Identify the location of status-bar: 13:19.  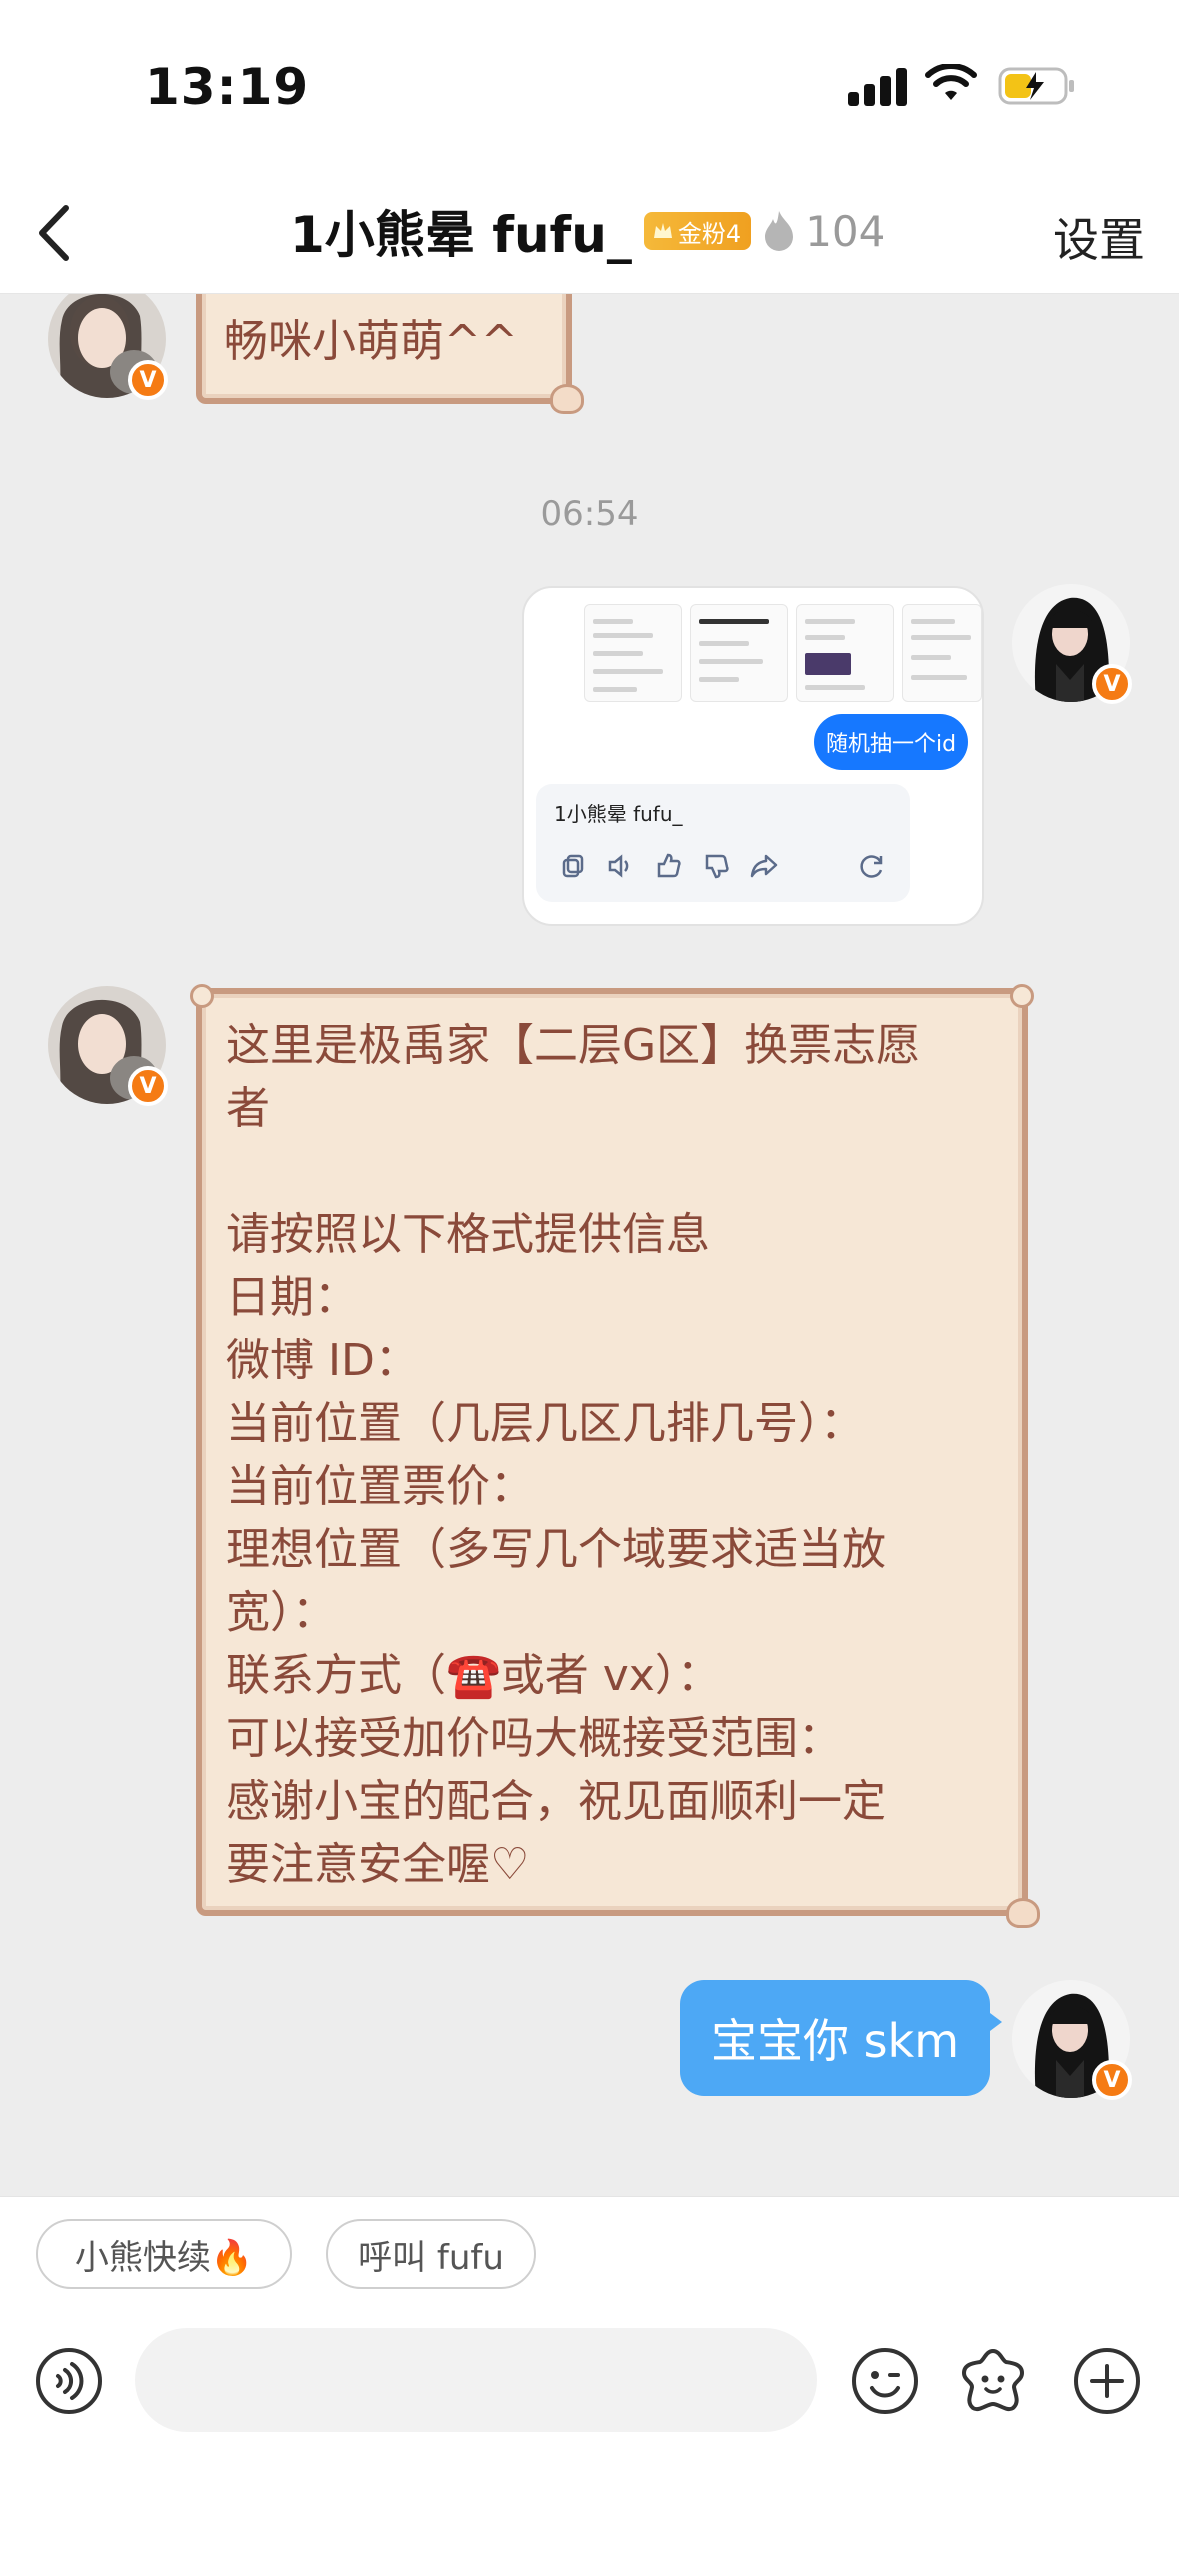
(589, 85).